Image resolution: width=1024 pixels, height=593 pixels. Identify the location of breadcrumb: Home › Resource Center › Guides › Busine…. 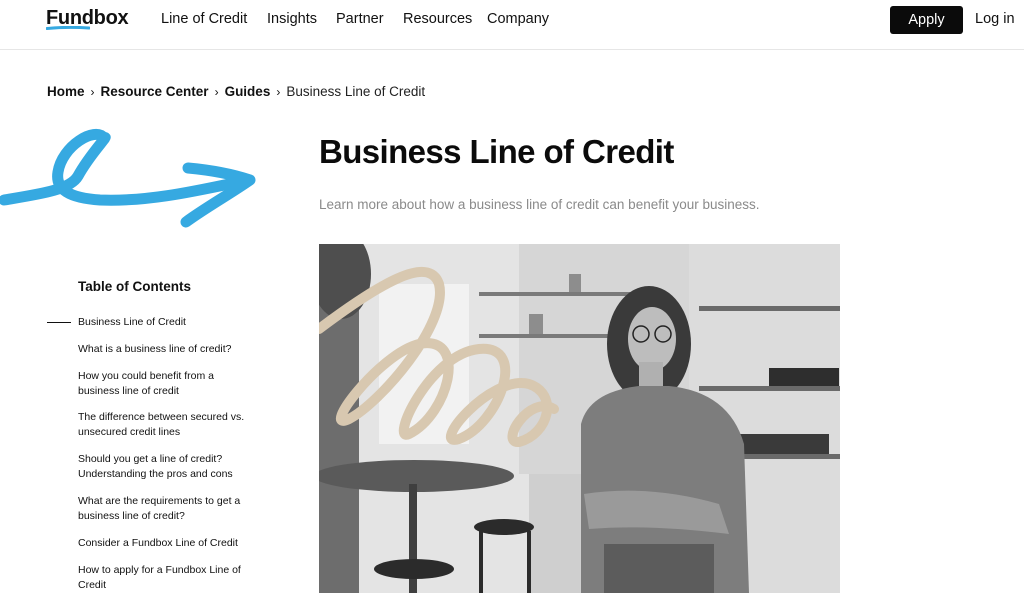
(236, 91).